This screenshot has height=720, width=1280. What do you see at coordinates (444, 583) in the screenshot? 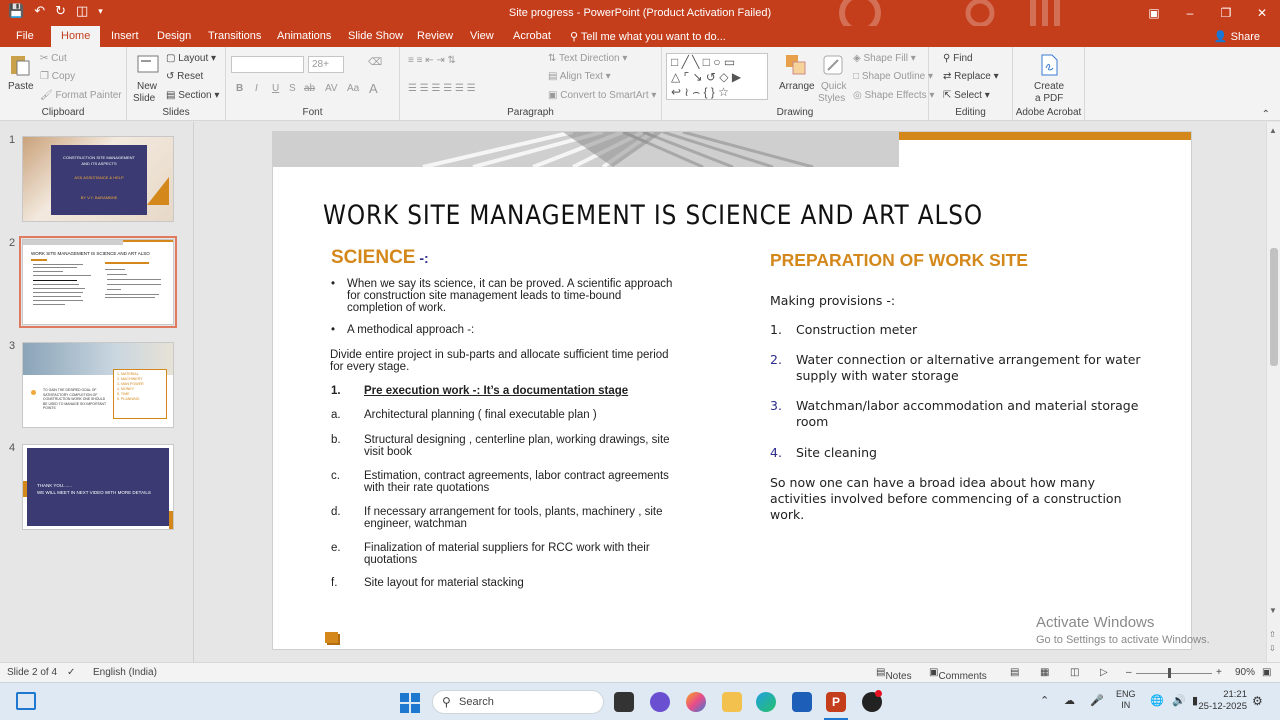
I see `item-text: Site layout for material stacking` at bounding box center [444, 583].